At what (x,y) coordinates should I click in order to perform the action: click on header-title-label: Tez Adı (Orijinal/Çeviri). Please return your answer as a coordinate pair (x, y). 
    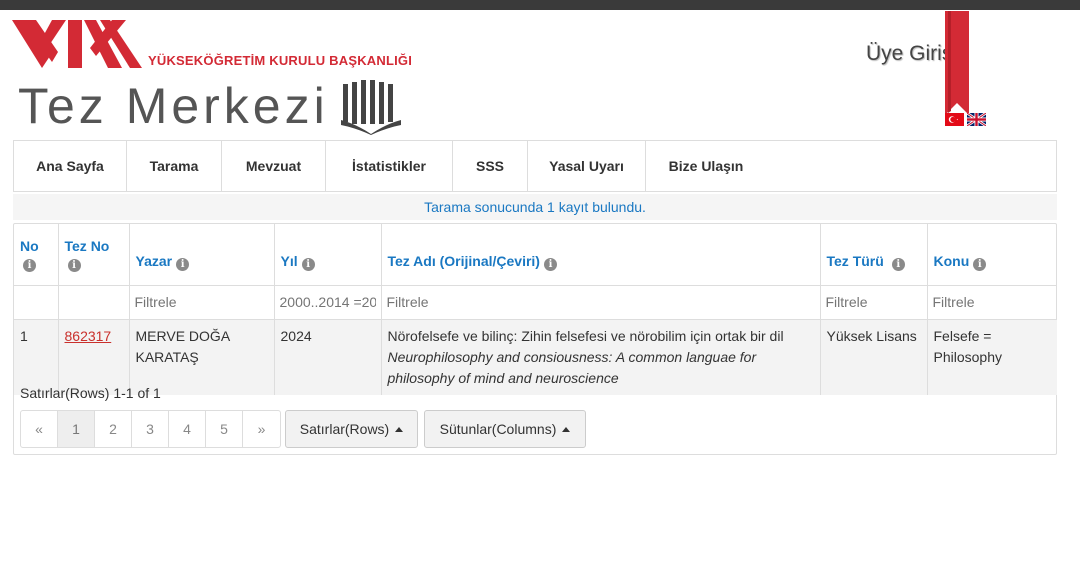
    Looking at the image, I should click on (463, 260).